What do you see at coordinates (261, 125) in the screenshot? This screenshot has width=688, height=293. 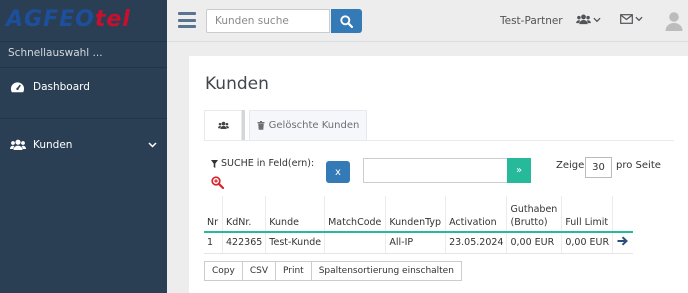 I see `trash-icon` at bounding box center [261, 125].